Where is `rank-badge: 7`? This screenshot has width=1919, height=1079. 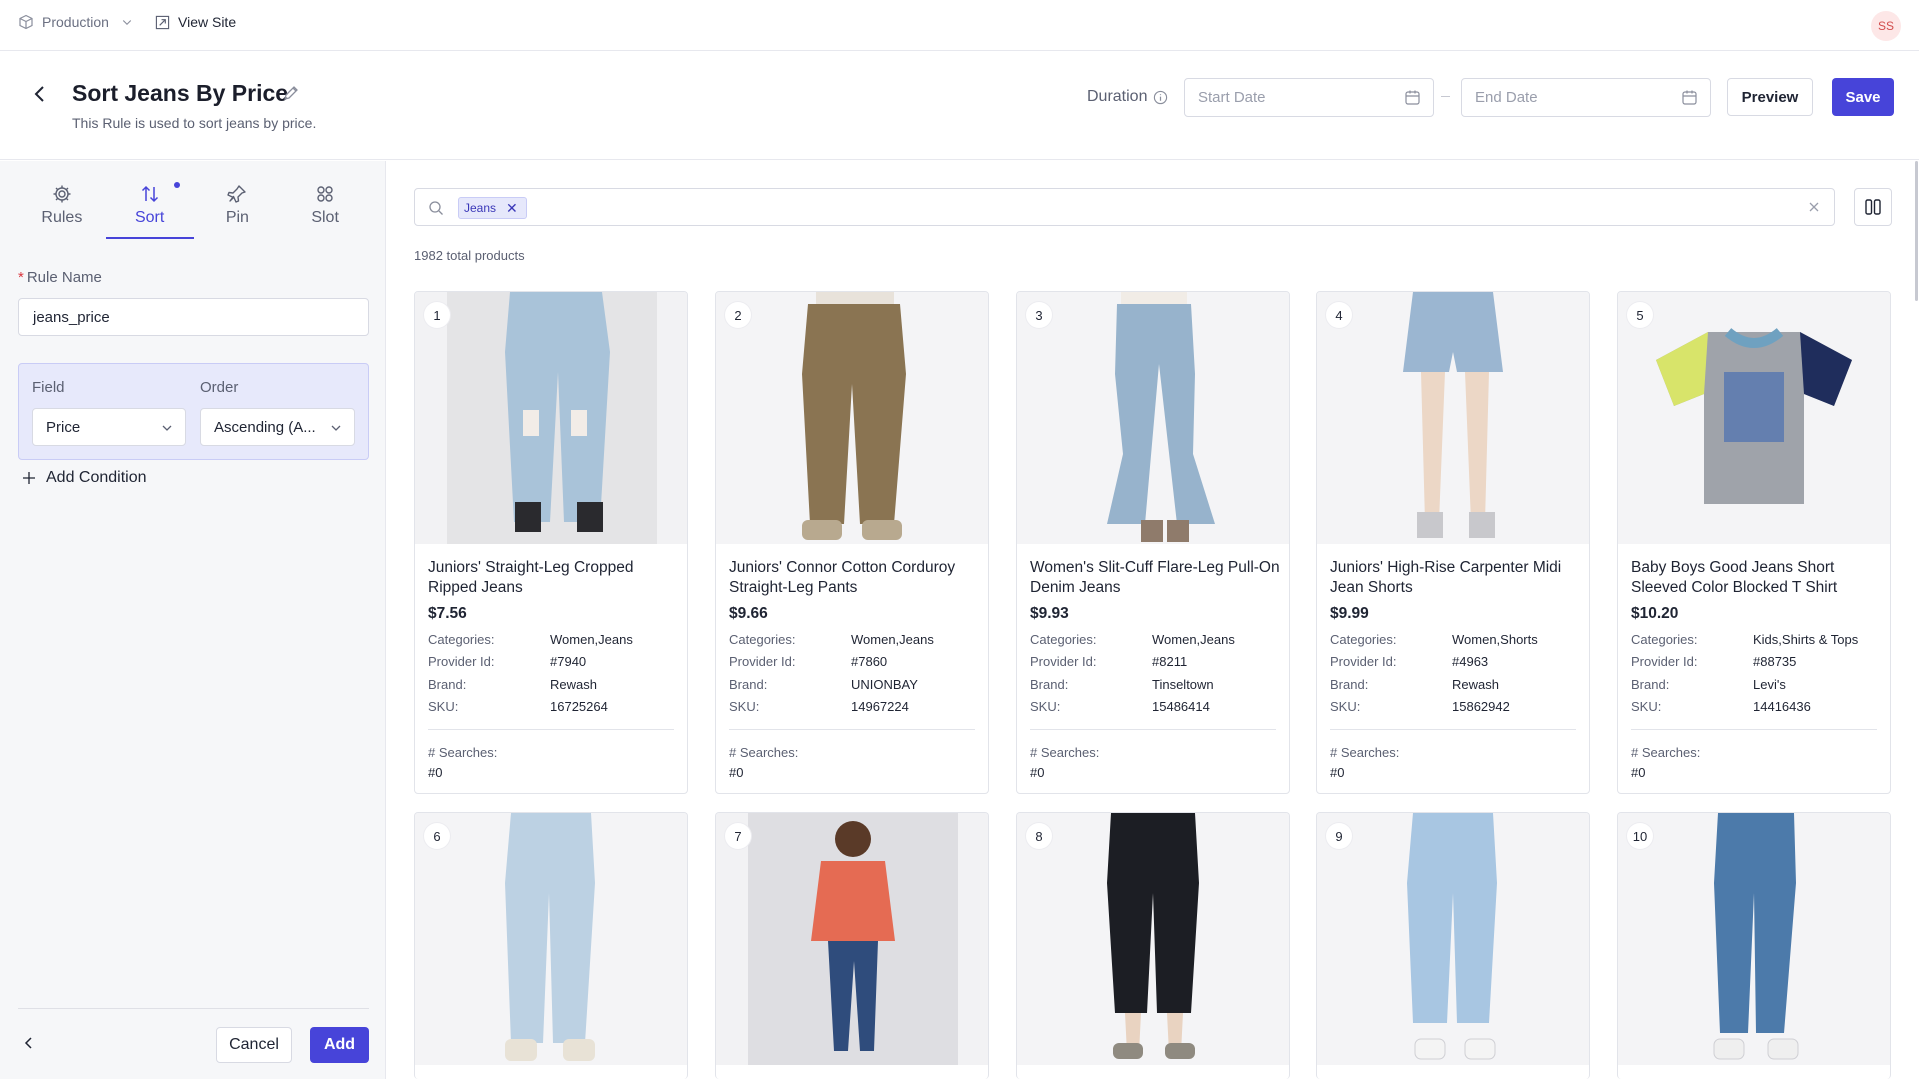
rank-badge: 7 is located at coordinates (738, 836).